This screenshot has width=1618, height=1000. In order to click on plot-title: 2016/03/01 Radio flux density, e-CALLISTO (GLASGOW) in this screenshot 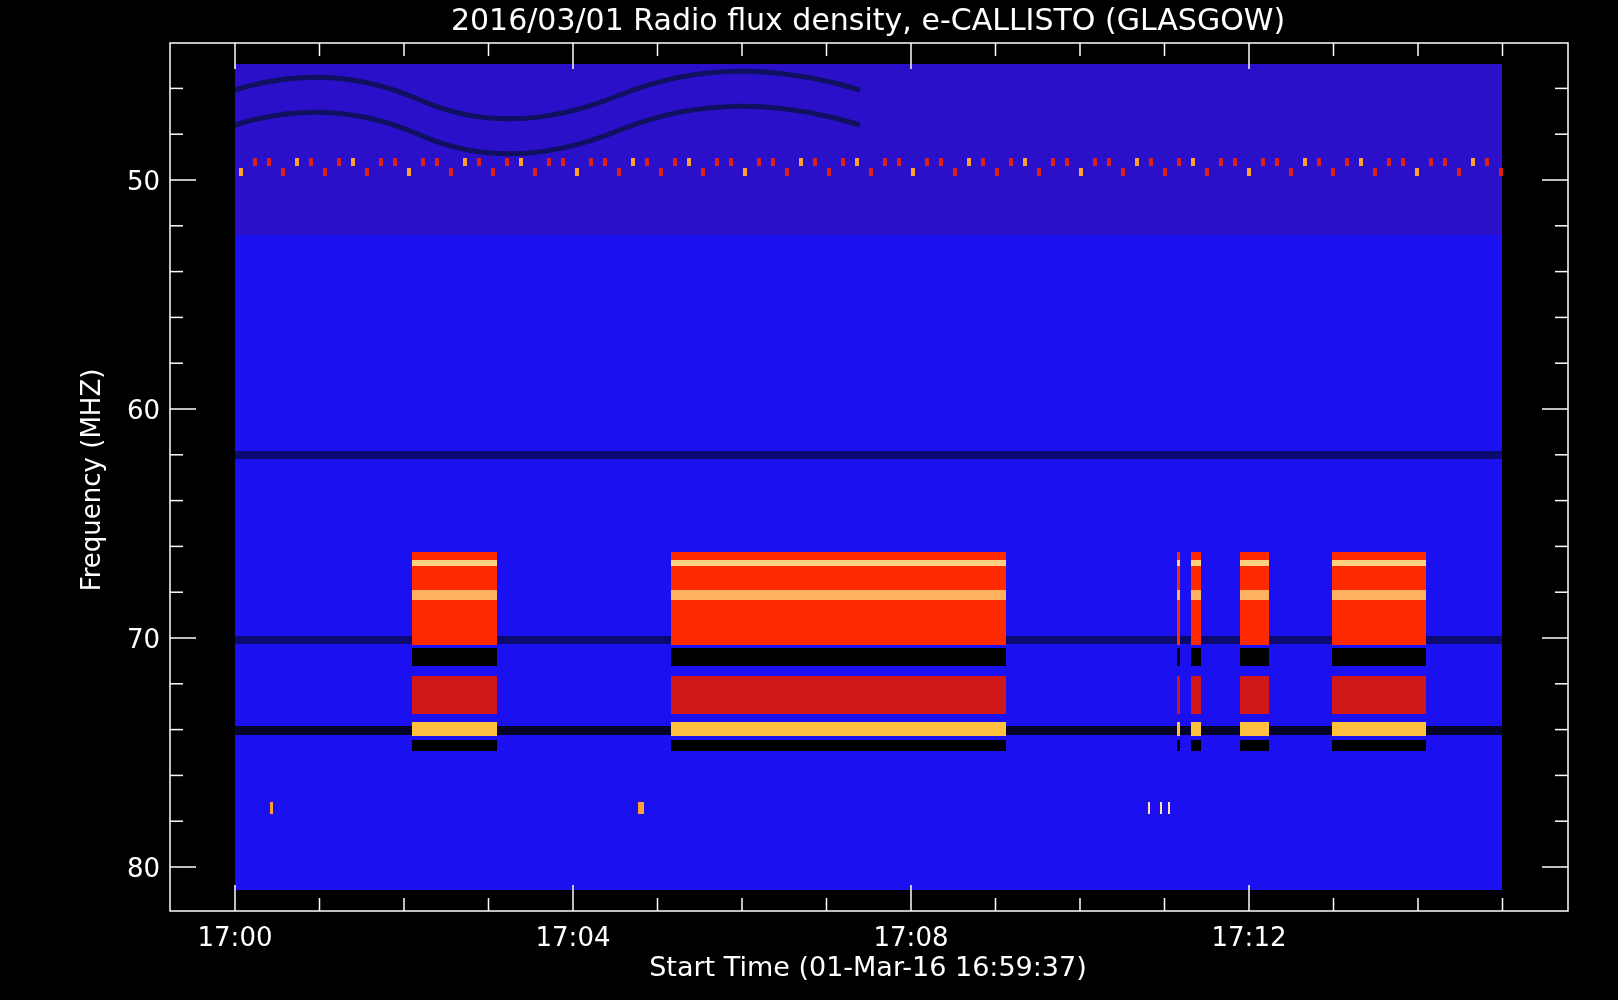, I will do `click(868, 19)`.